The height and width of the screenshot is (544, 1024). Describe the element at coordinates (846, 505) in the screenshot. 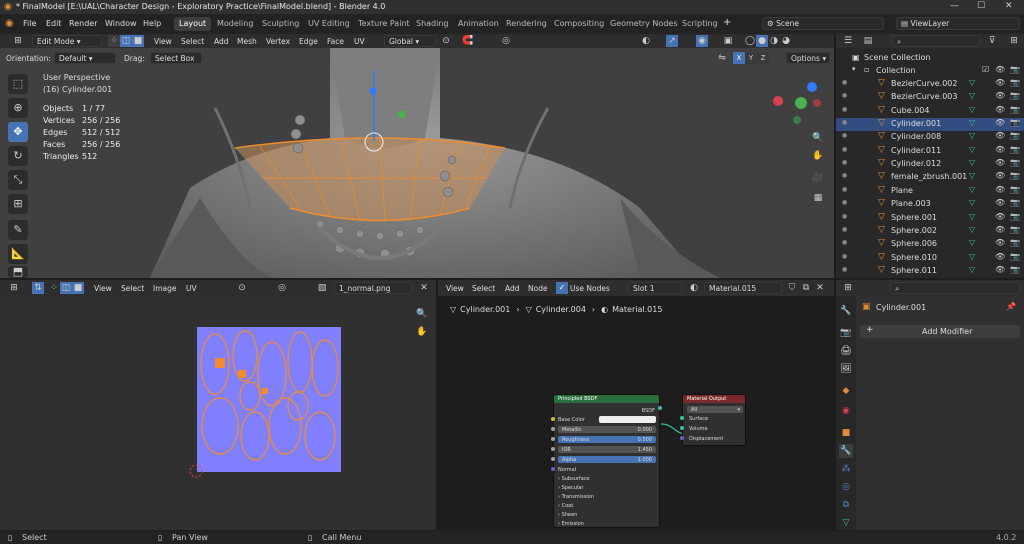

I see `constraints-tab-icon: ⧉` at that location.